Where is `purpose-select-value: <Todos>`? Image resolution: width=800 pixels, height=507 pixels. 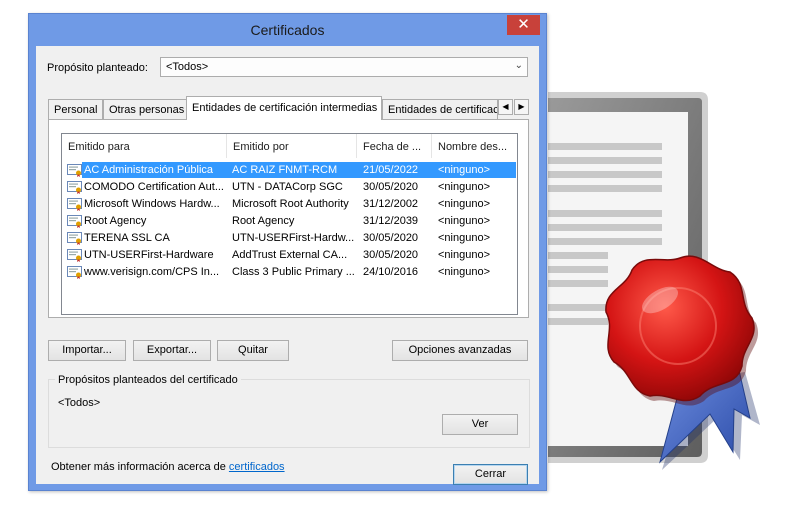 purpose-select-value: <Todos> is located at coordinates (187, 67).